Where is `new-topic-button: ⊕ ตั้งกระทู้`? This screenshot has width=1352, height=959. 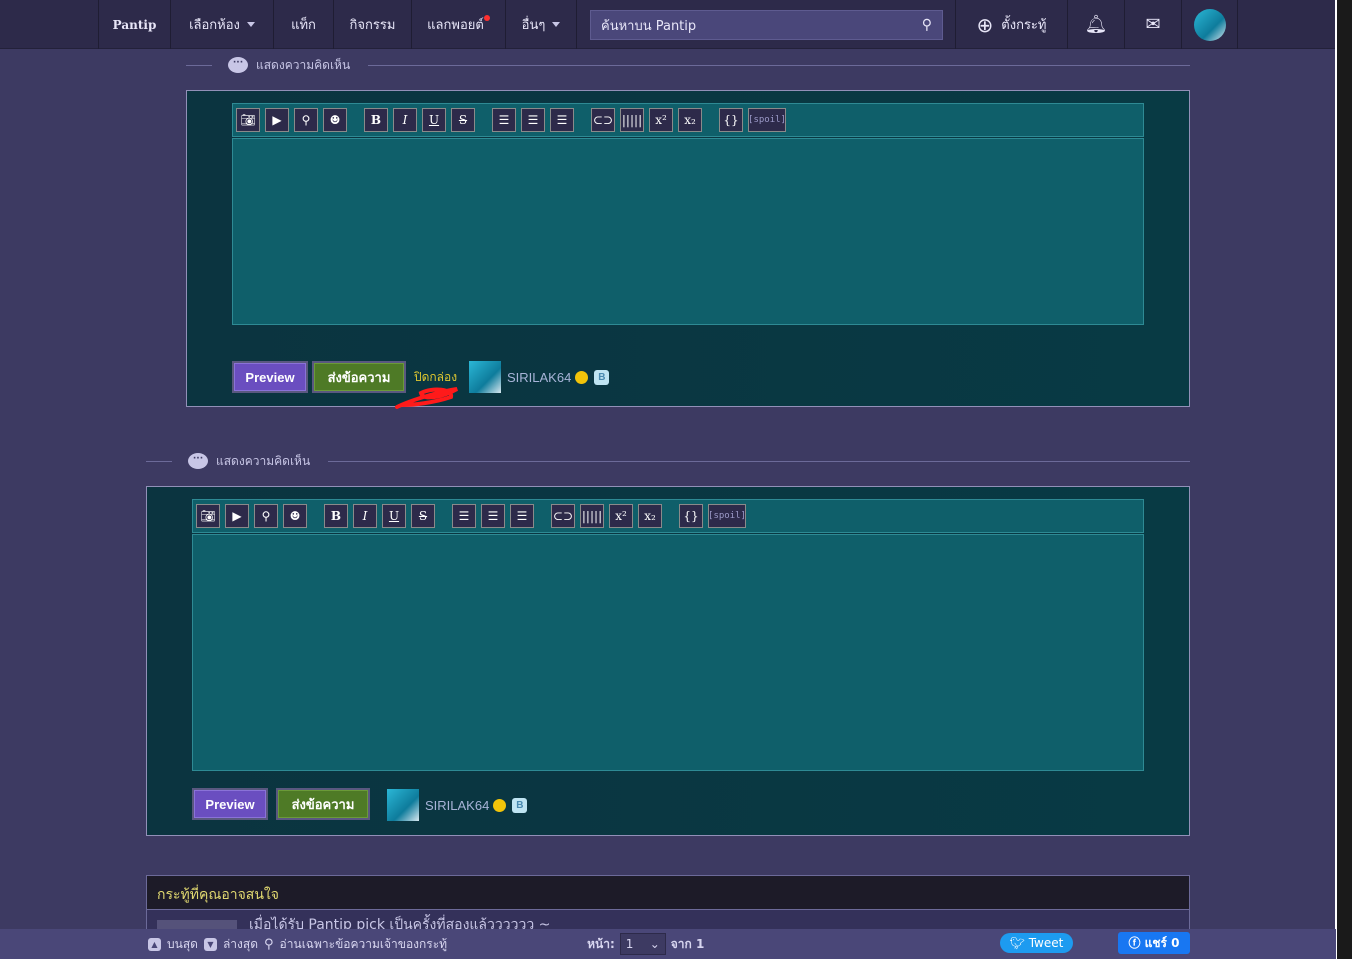
new-topic-button: ⊕ ตั้งกระทู้ is located at coordinates (1011, 24).